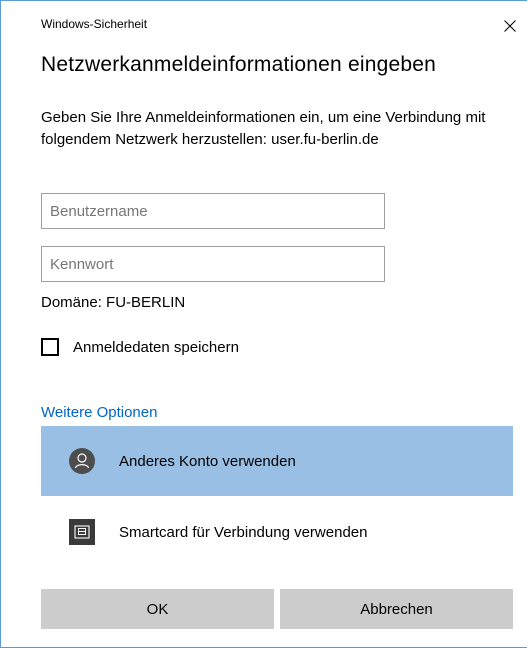 Image resolution: width=528 pixels, height=648 pixels. Describe the element at coordinates (82, 461) in the screenshot. I see `user-avatar-icon` at that location.